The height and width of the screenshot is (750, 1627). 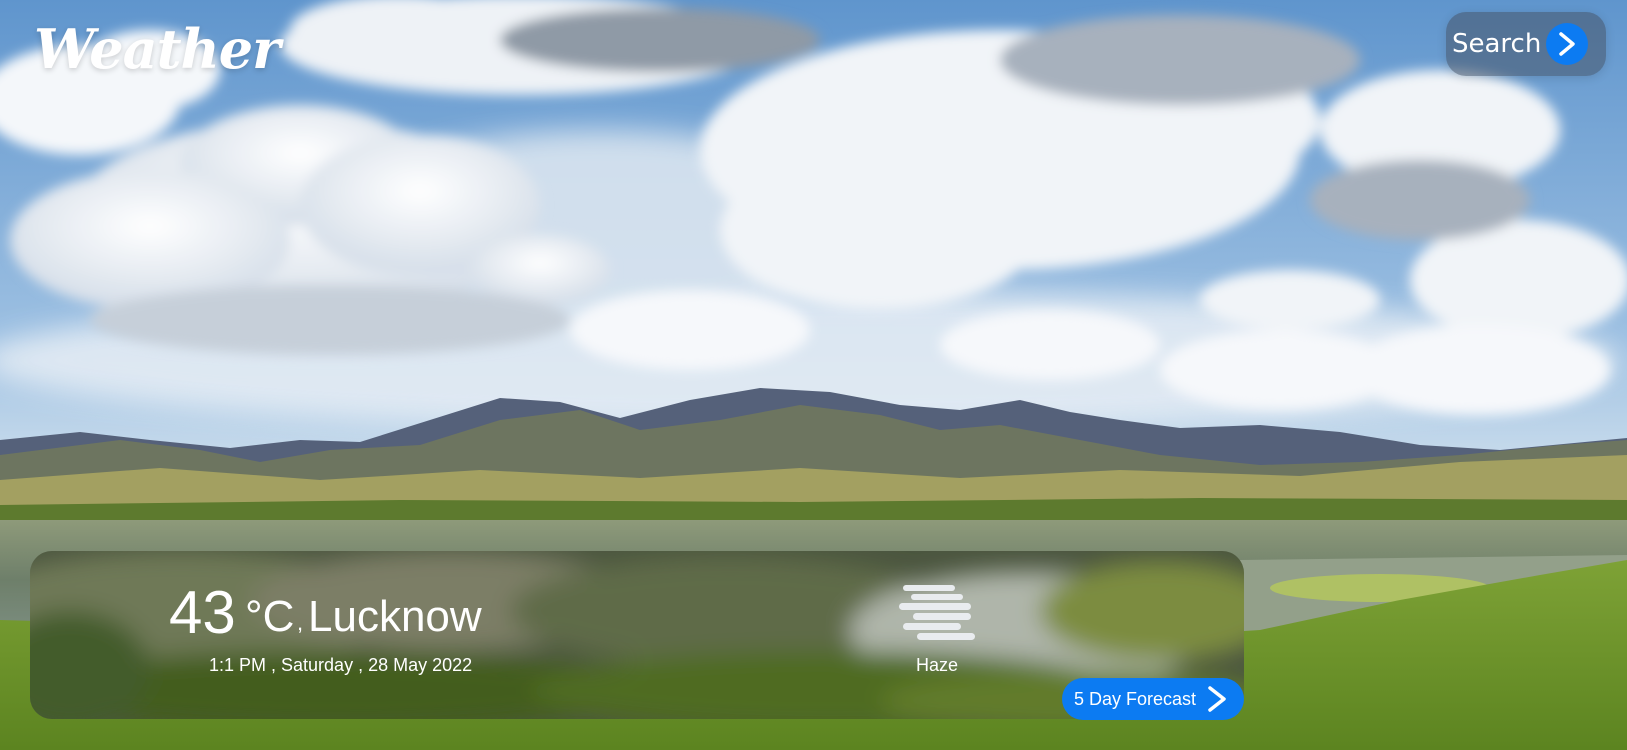 What do you see at coordinates (395, 616) in the screenshot?
I see `city-name: Lucknow` at bounding box center [395, 616].